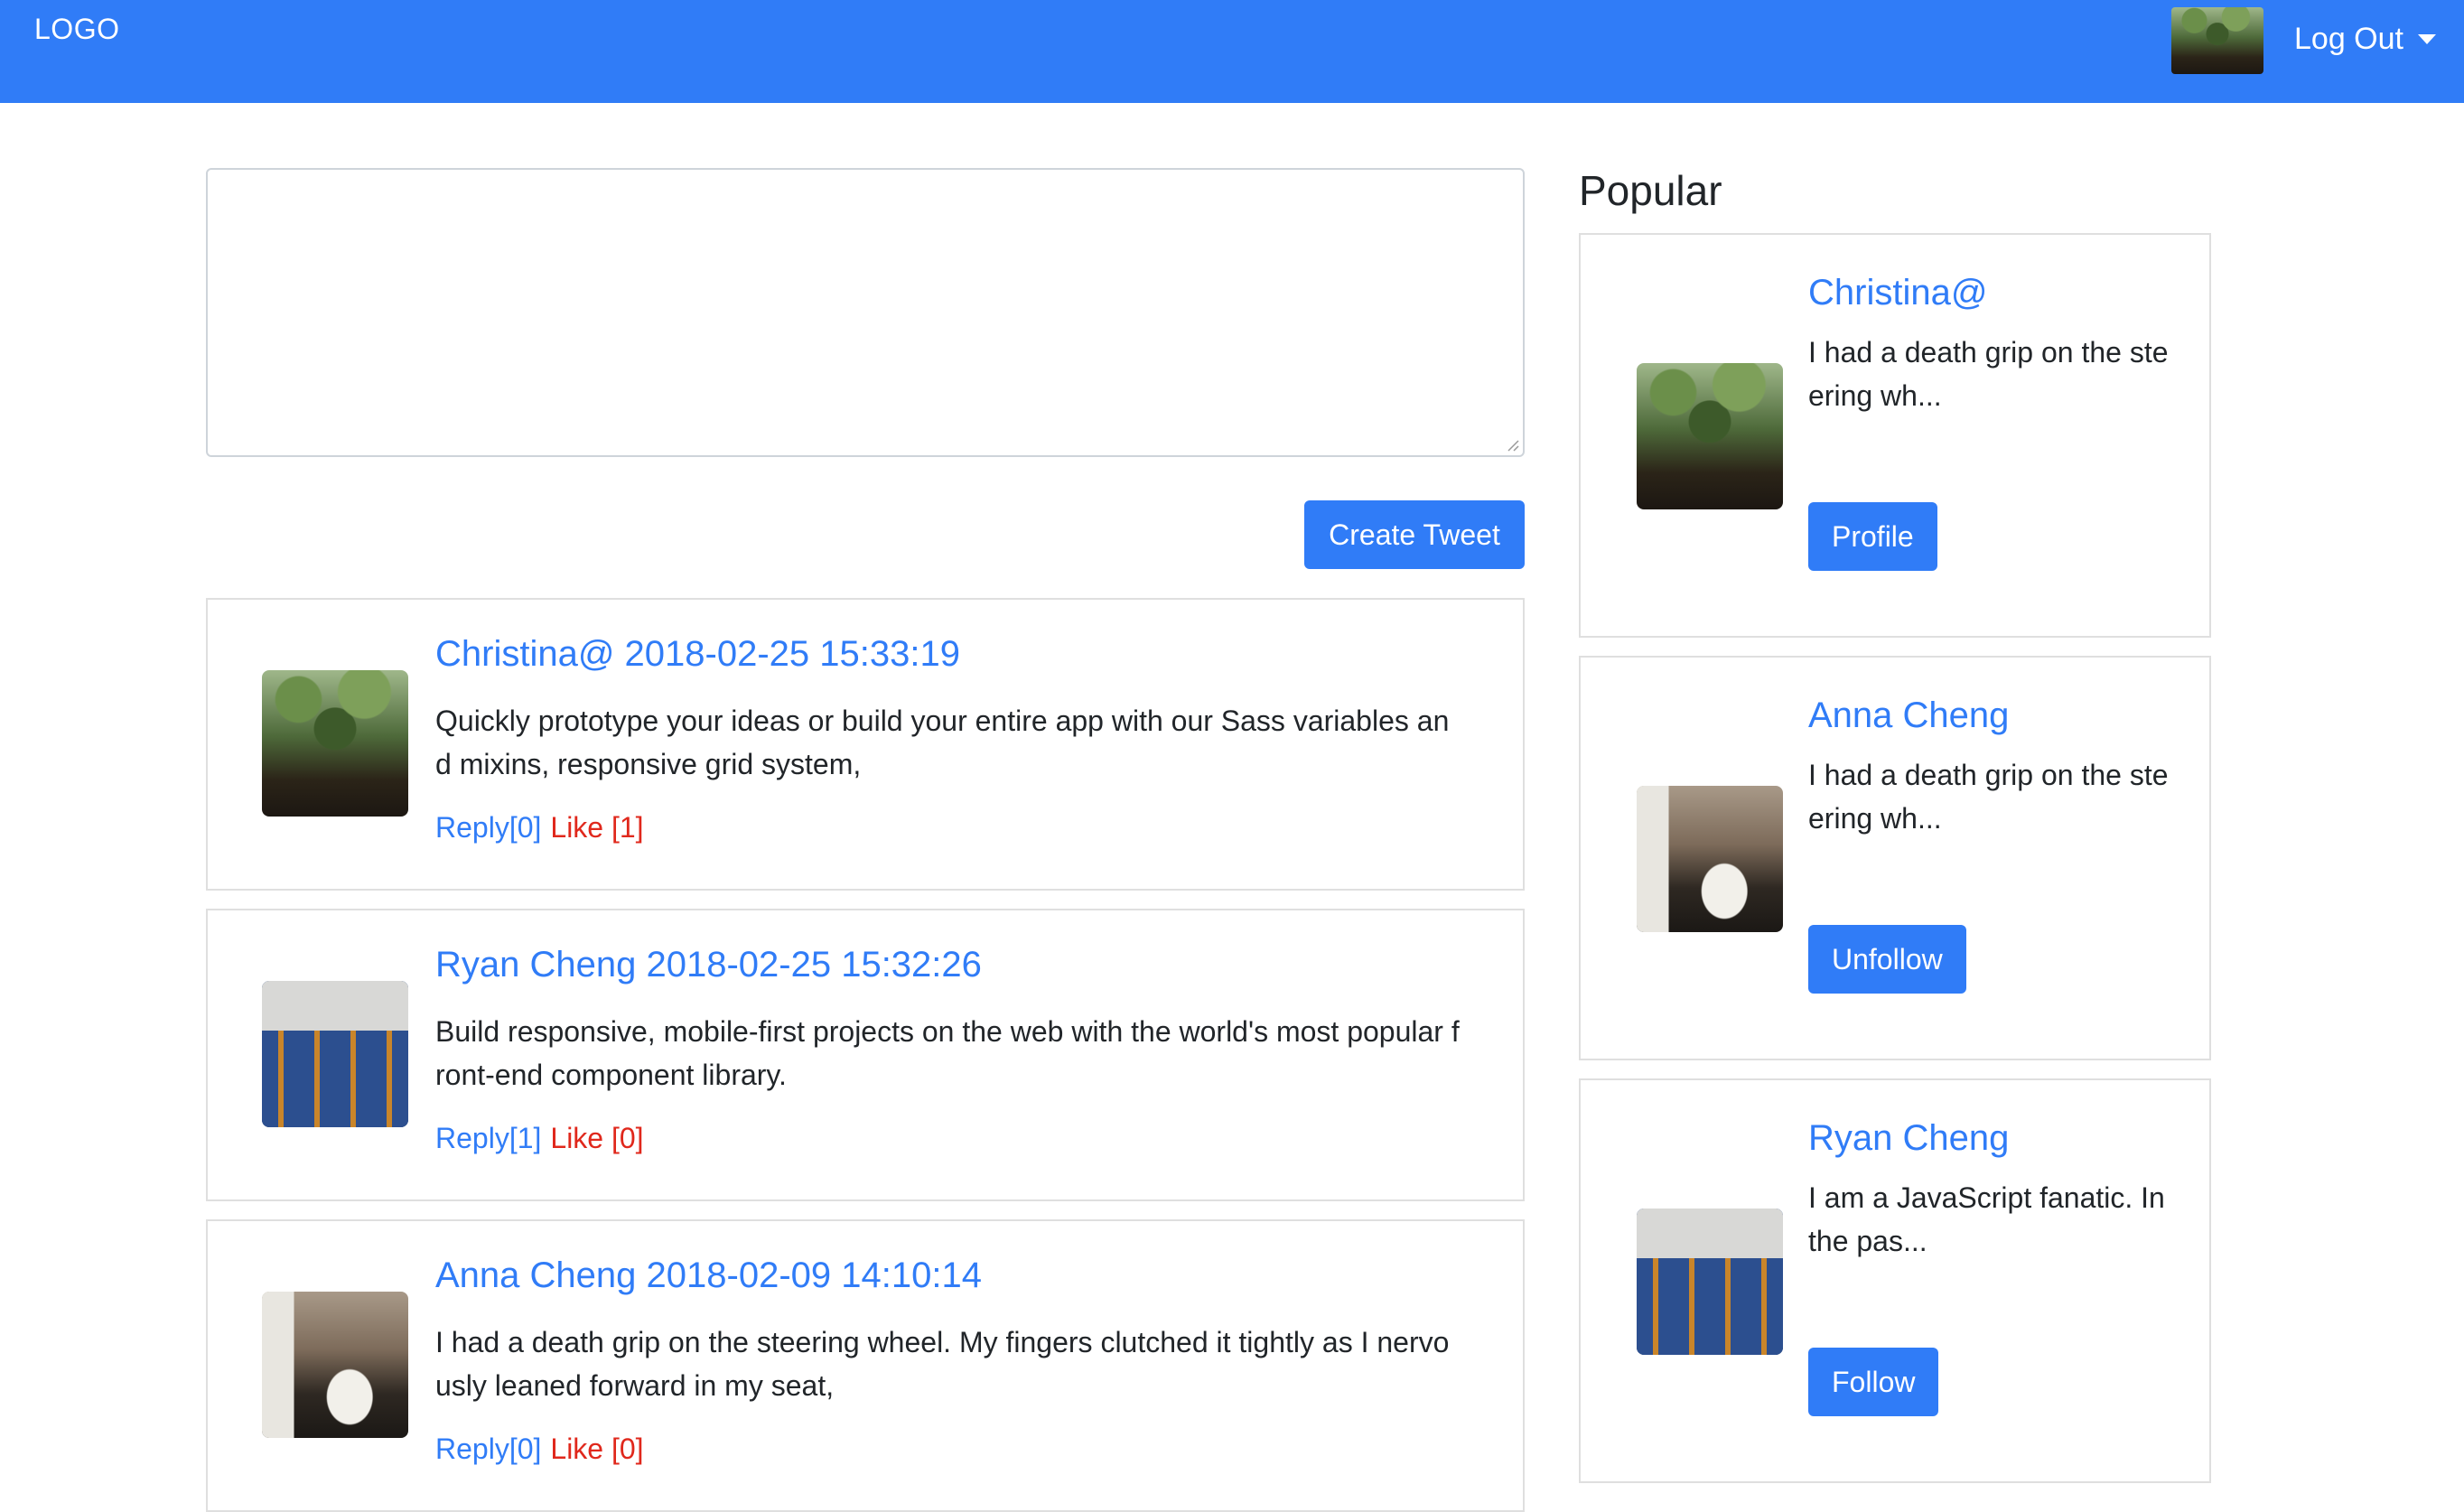  Describe the element at coordinates (1414, 535) in the screenshot. I see `create-tweet-button: Create Tweet` at that location.